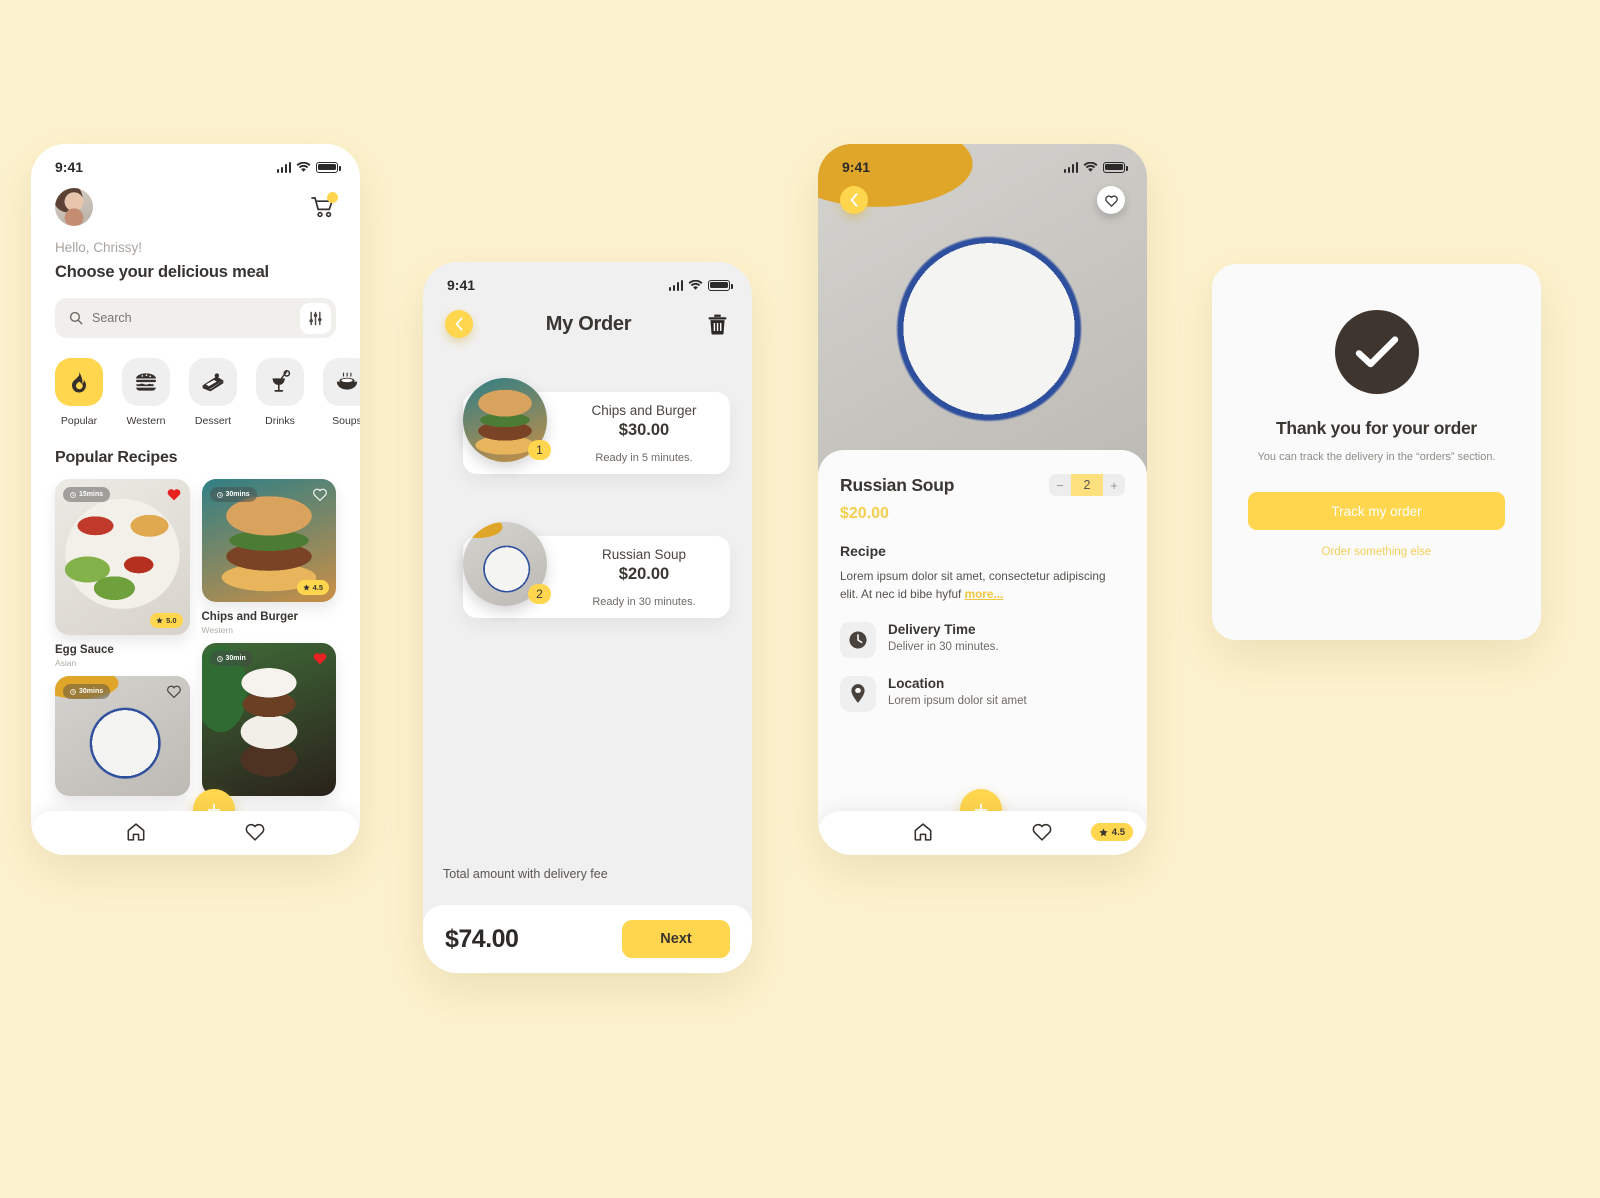 The height and width of the screenshot is (1198, 1600). What do you see at coordinates (268, 719) in the screenshot?
I see `recipe-card: 30min` at bounding box center [268, 719].